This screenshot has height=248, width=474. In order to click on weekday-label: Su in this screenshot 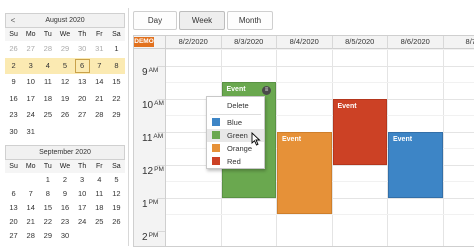, I will do `click(14, 166)`.